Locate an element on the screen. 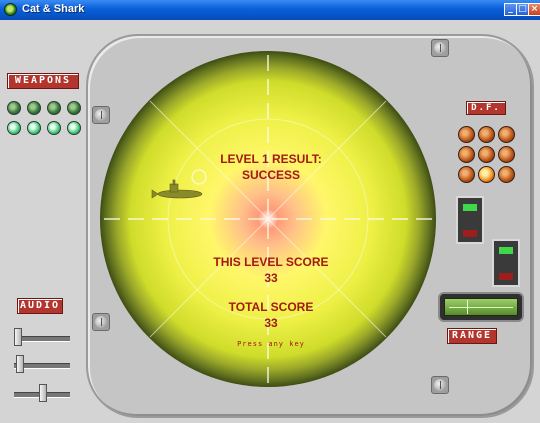 Image resolution: width=540 pixels, height=423 pixels. app-icon is located at coordinates (10, 9).